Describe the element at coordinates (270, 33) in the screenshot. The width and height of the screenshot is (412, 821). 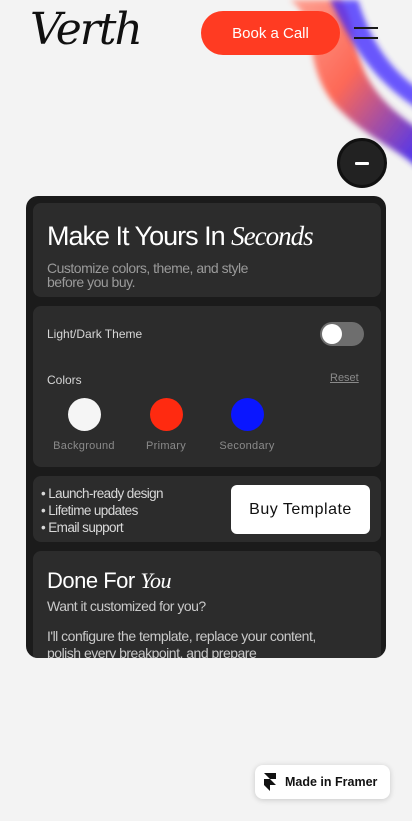
I see `book-a-call-button: Book a Call` at that location.